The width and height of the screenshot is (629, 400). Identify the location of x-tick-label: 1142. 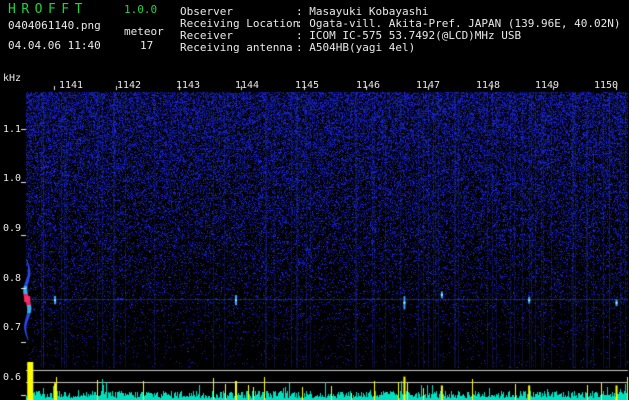
(129, 85).